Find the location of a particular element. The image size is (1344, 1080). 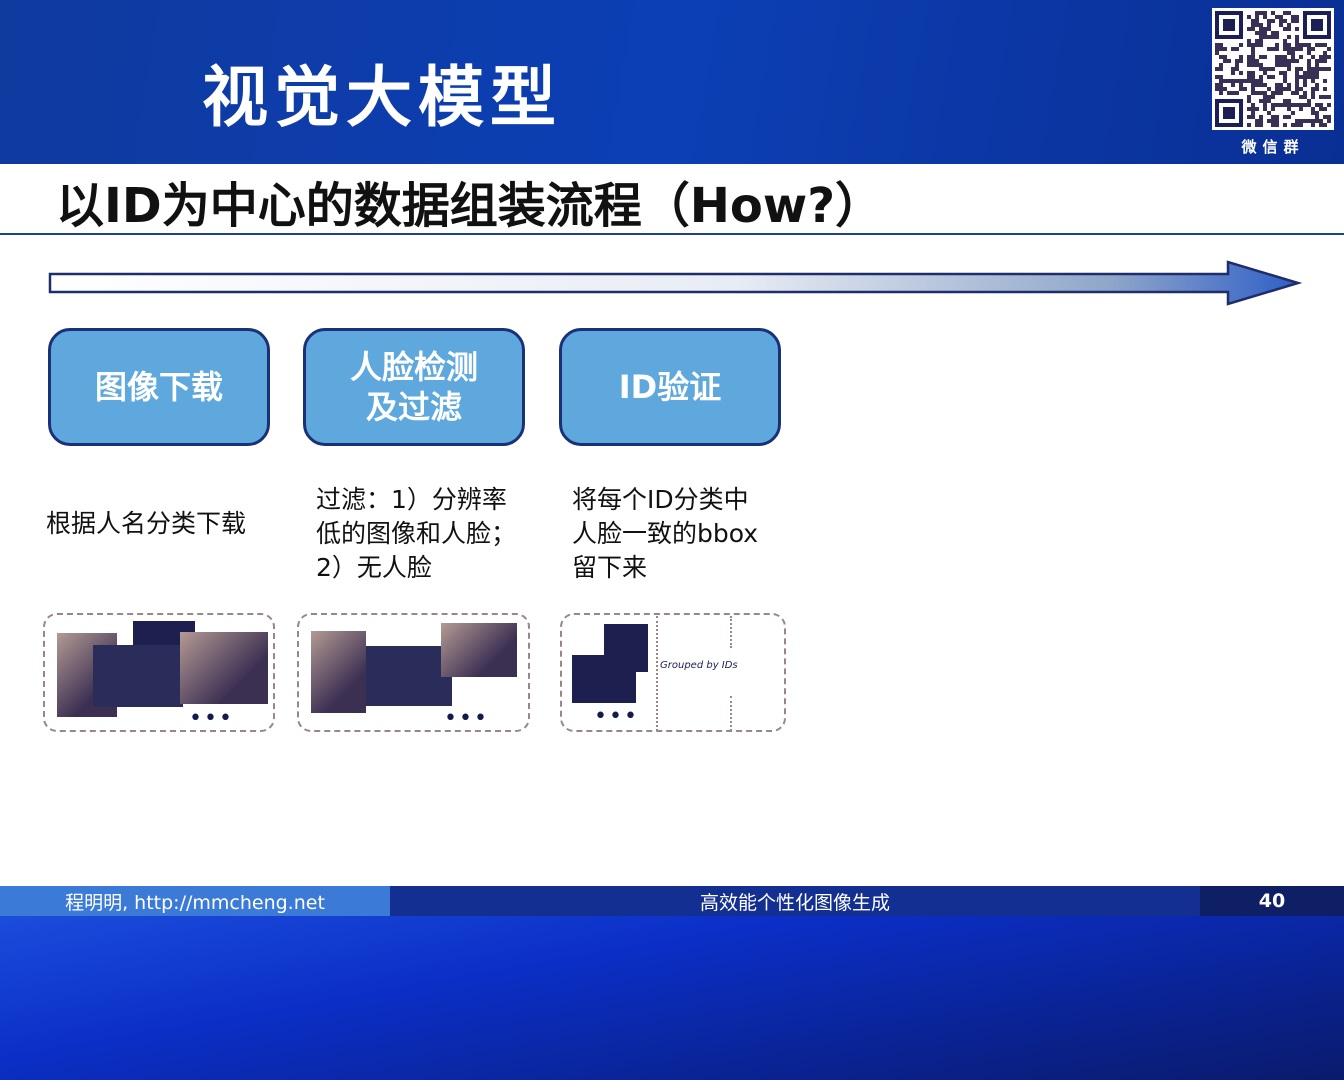

step-desc-detection: 过滤：1）分辨率 低的图像和人脸； 2）无人脸 is located at coordinates (416, 533).